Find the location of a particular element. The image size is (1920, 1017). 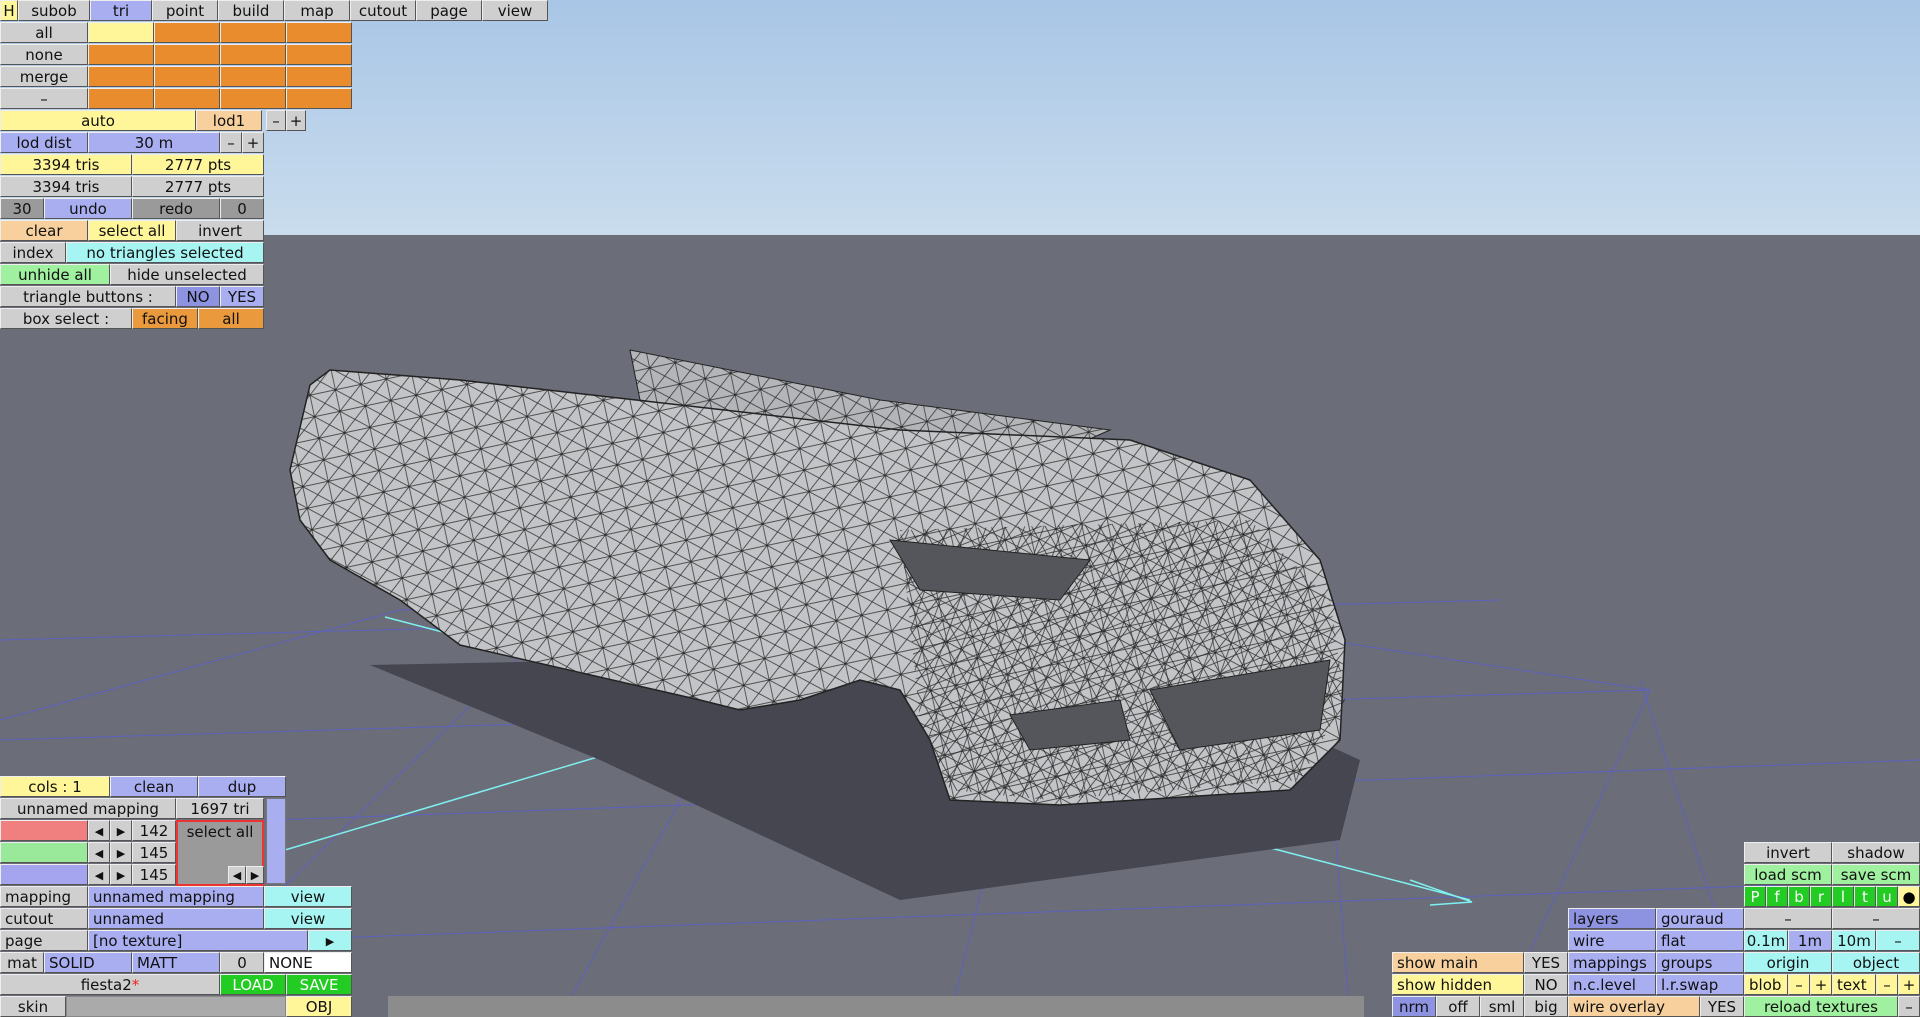

lod-plus-button: + is located at coordinates (296, 120).